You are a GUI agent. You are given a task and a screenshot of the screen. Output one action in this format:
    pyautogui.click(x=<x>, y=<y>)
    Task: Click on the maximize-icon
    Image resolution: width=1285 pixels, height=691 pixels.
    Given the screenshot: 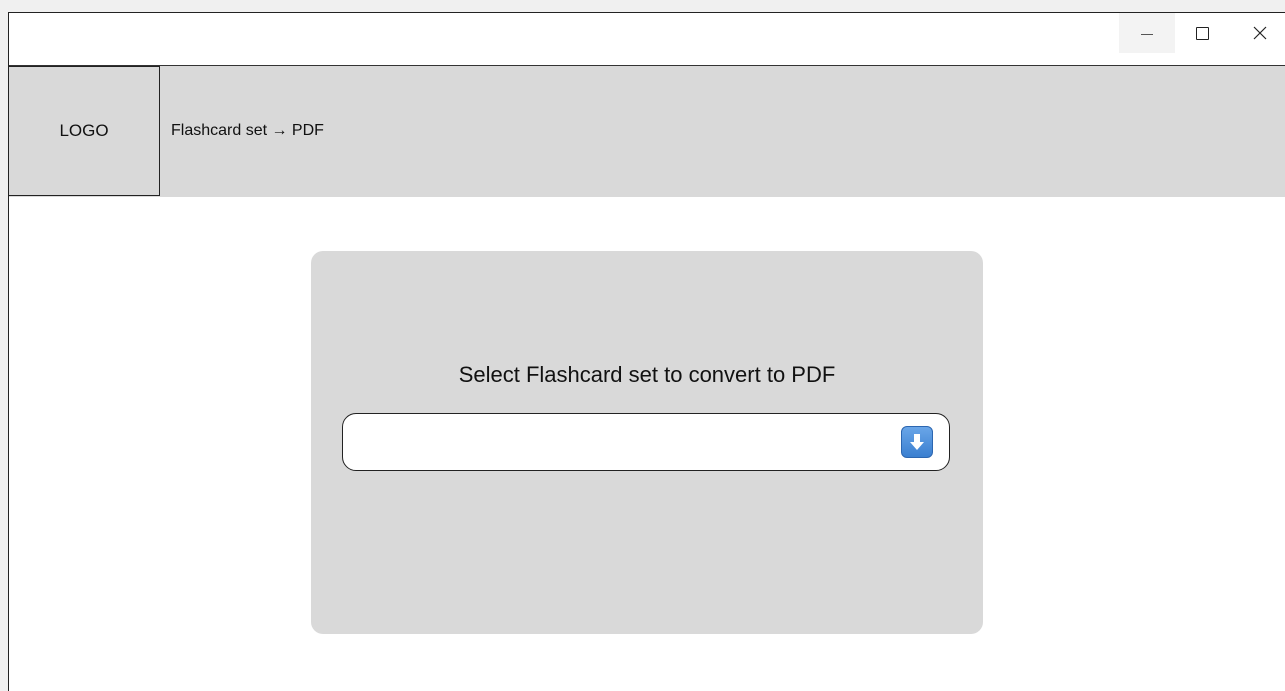 What is the action you would take?
    pyautogui.click(x=1202, y=33)
    